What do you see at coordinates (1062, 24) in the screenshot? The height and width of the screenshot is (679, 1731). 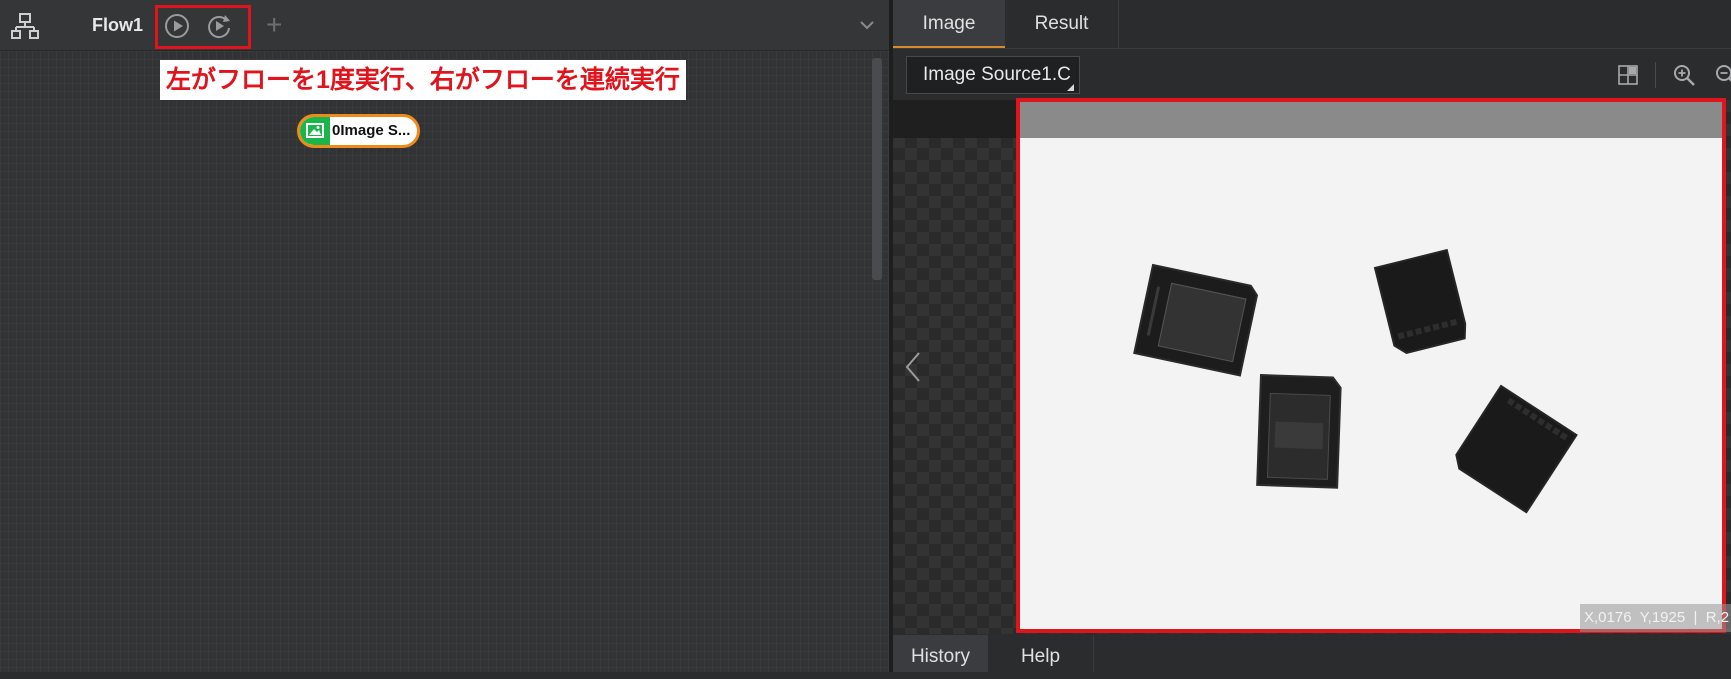 I see `tab-result: Result` at bounding box center [1062, 24].